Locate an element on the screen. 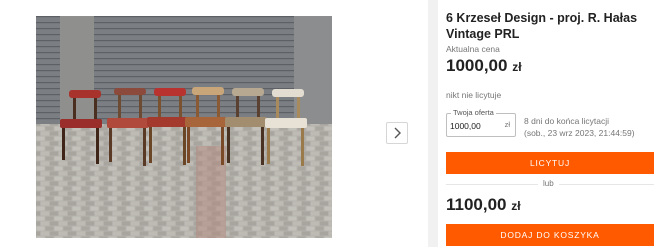  current-price-label: Aktualna cena is located at coordinates (473, 49).